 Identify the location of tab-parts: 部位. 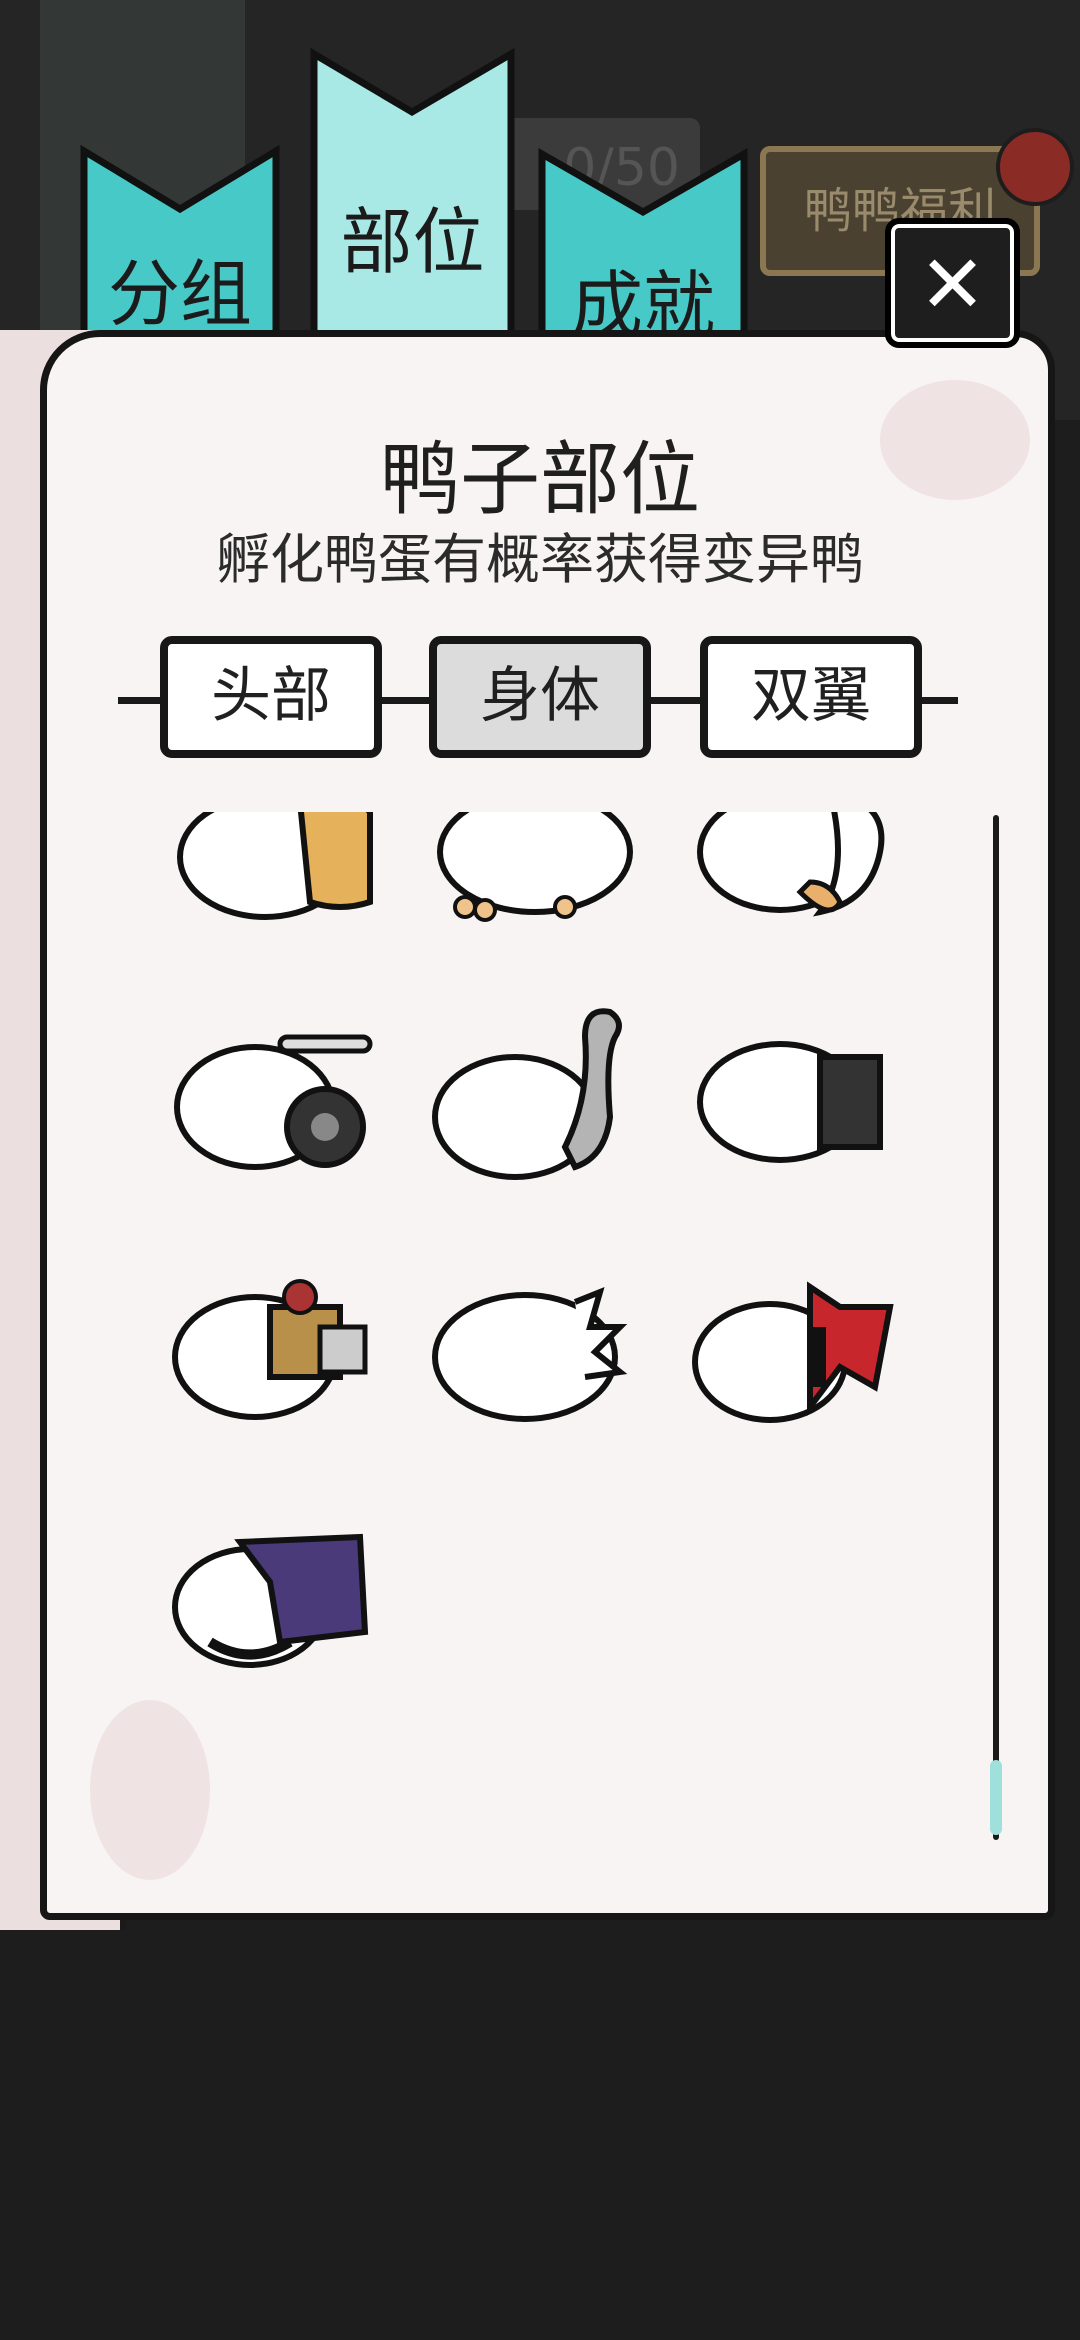
(412, 193).